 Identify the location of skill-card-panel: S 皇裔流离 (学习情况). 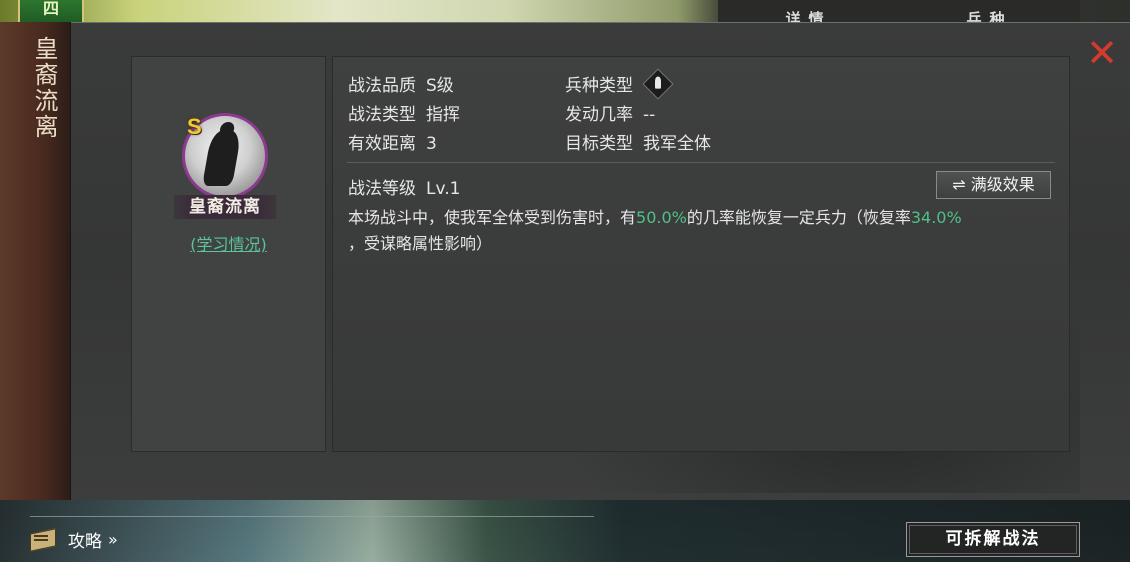
(228, 254).